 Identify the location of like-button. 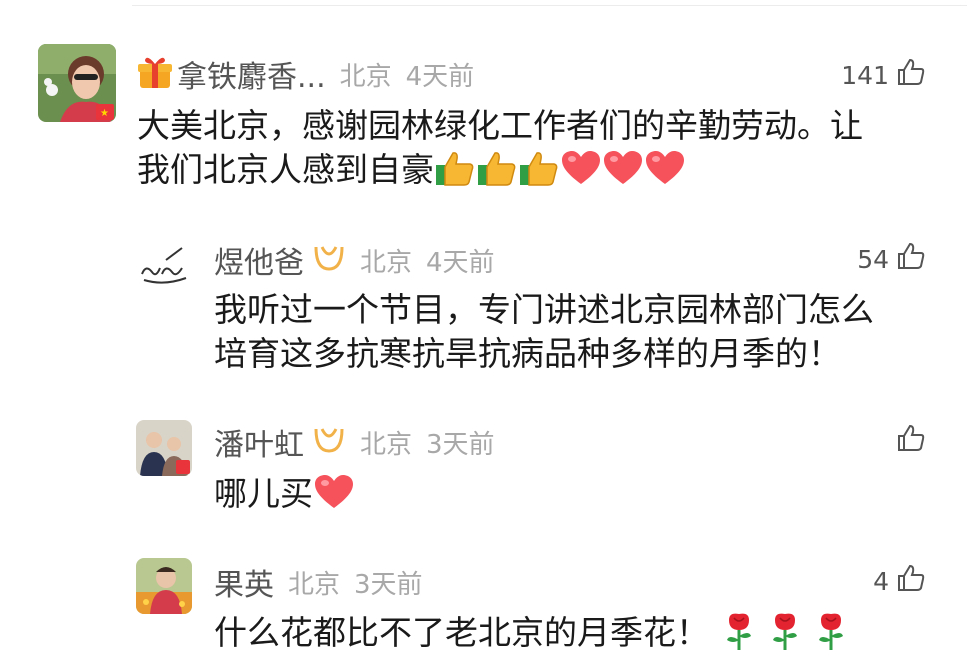
(908, 441).